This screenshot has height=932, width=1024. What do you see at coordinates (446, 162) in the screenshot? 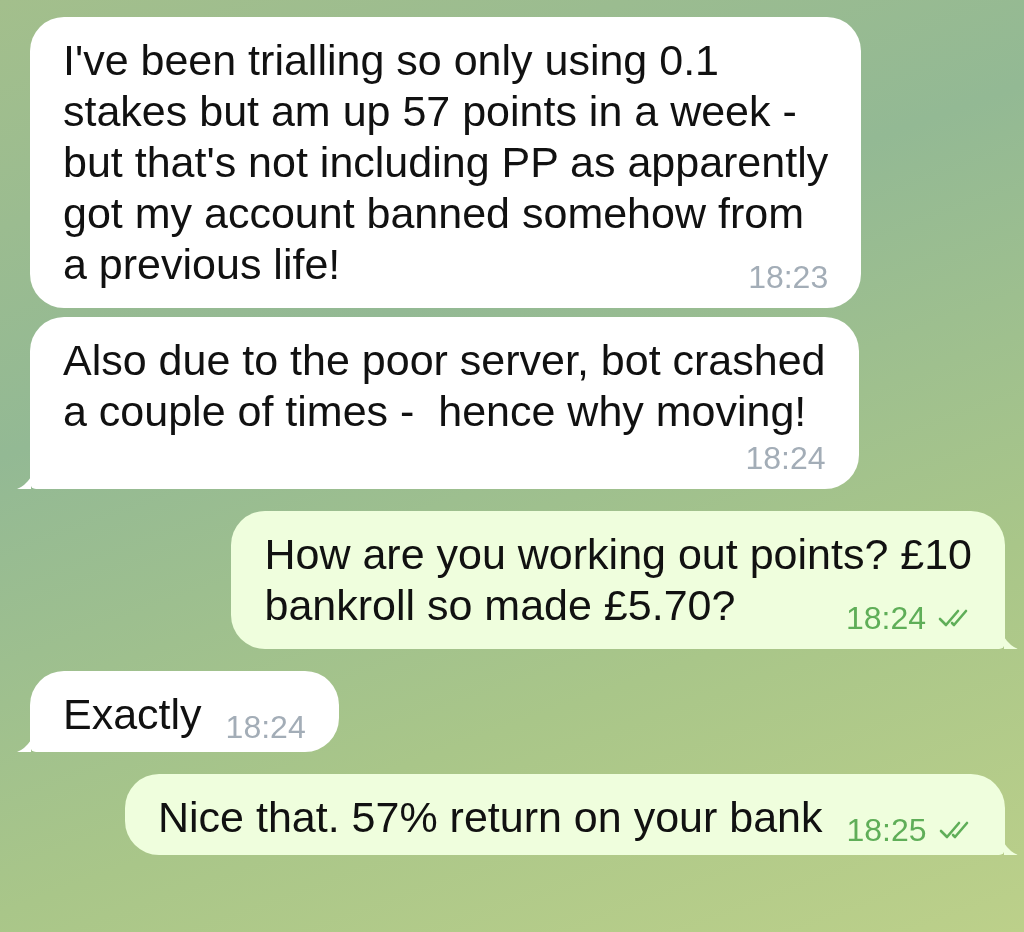
I see `message-text: but that's not including PP as apparently` at bounding box center [446, 162].